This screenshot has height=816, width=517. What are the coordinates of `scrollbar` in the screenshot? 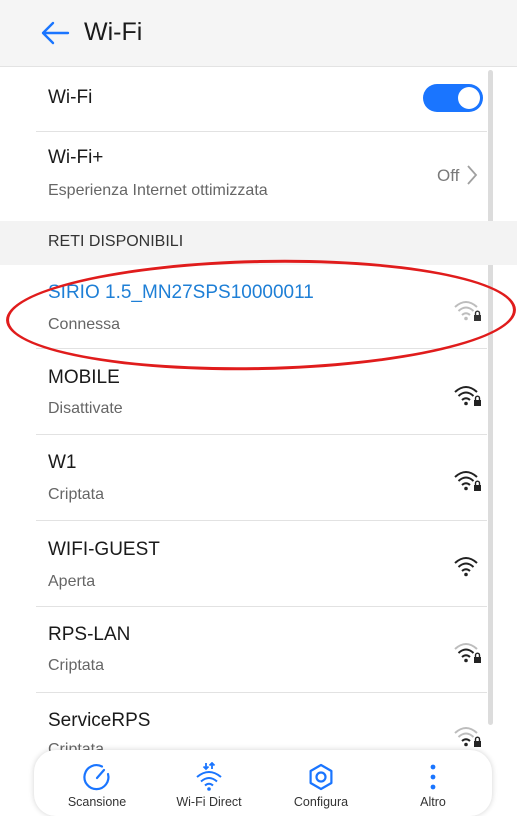 It's located at (490, 397).